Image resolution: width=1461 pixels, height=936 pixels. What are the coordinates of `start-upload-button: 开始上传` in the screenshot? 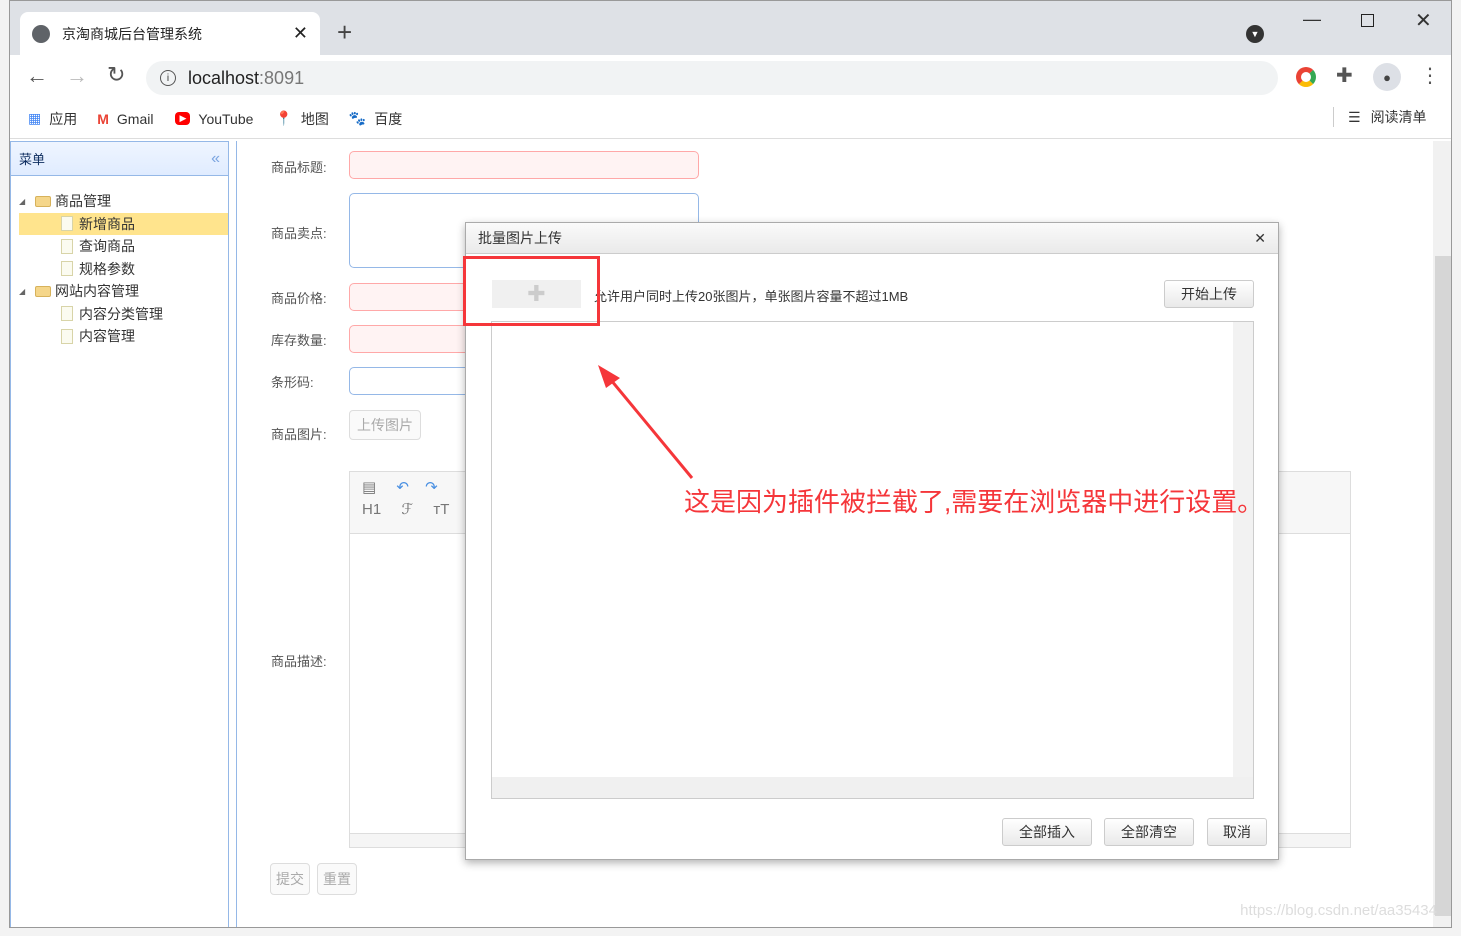 It's located at (1209, 294).